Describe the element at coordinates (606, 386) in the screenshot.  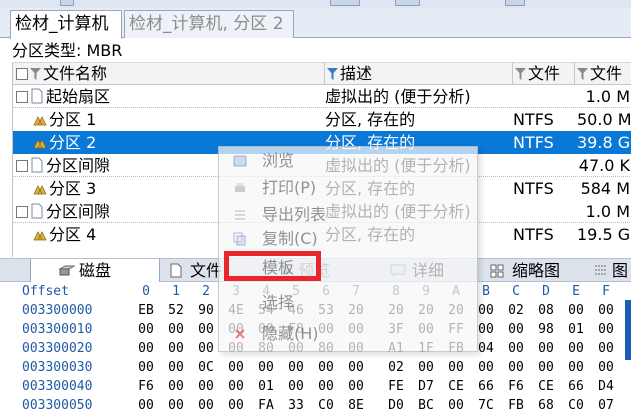
I see `hex-byte: D4` at that location.